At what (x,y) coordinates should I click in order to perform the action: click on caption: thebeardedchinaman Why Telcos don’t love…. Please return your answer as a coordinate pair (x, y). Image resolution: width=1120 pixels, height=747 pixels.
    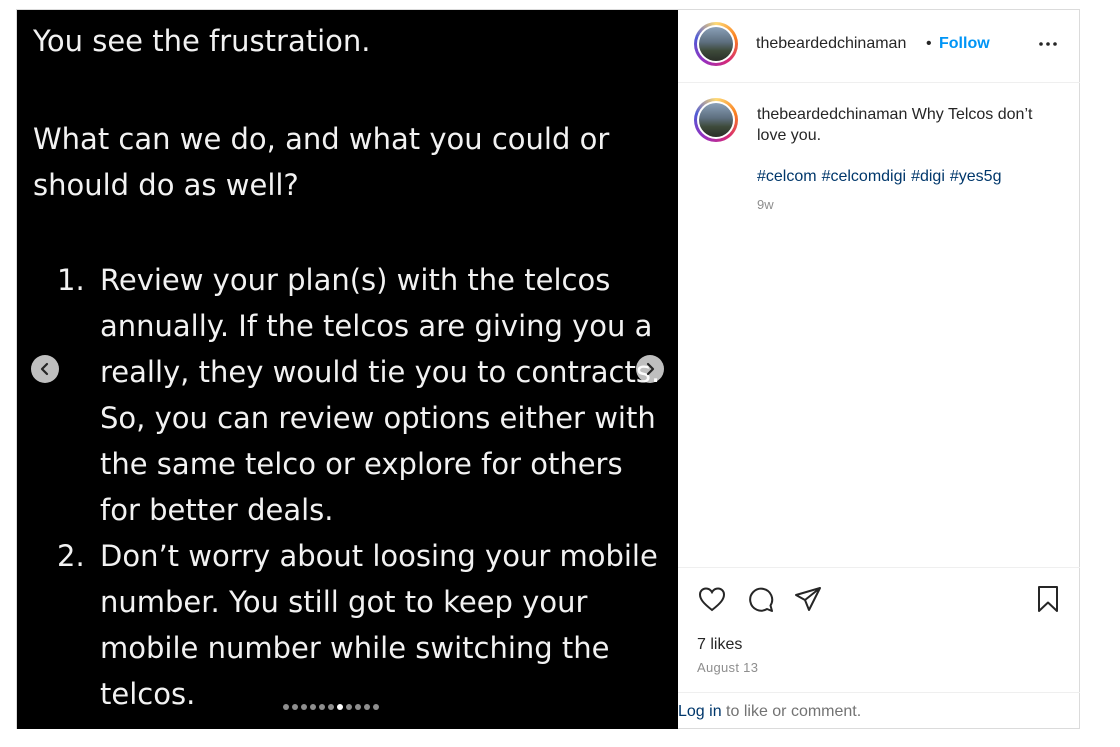
    Looking at the image, I should click on (907, 125).